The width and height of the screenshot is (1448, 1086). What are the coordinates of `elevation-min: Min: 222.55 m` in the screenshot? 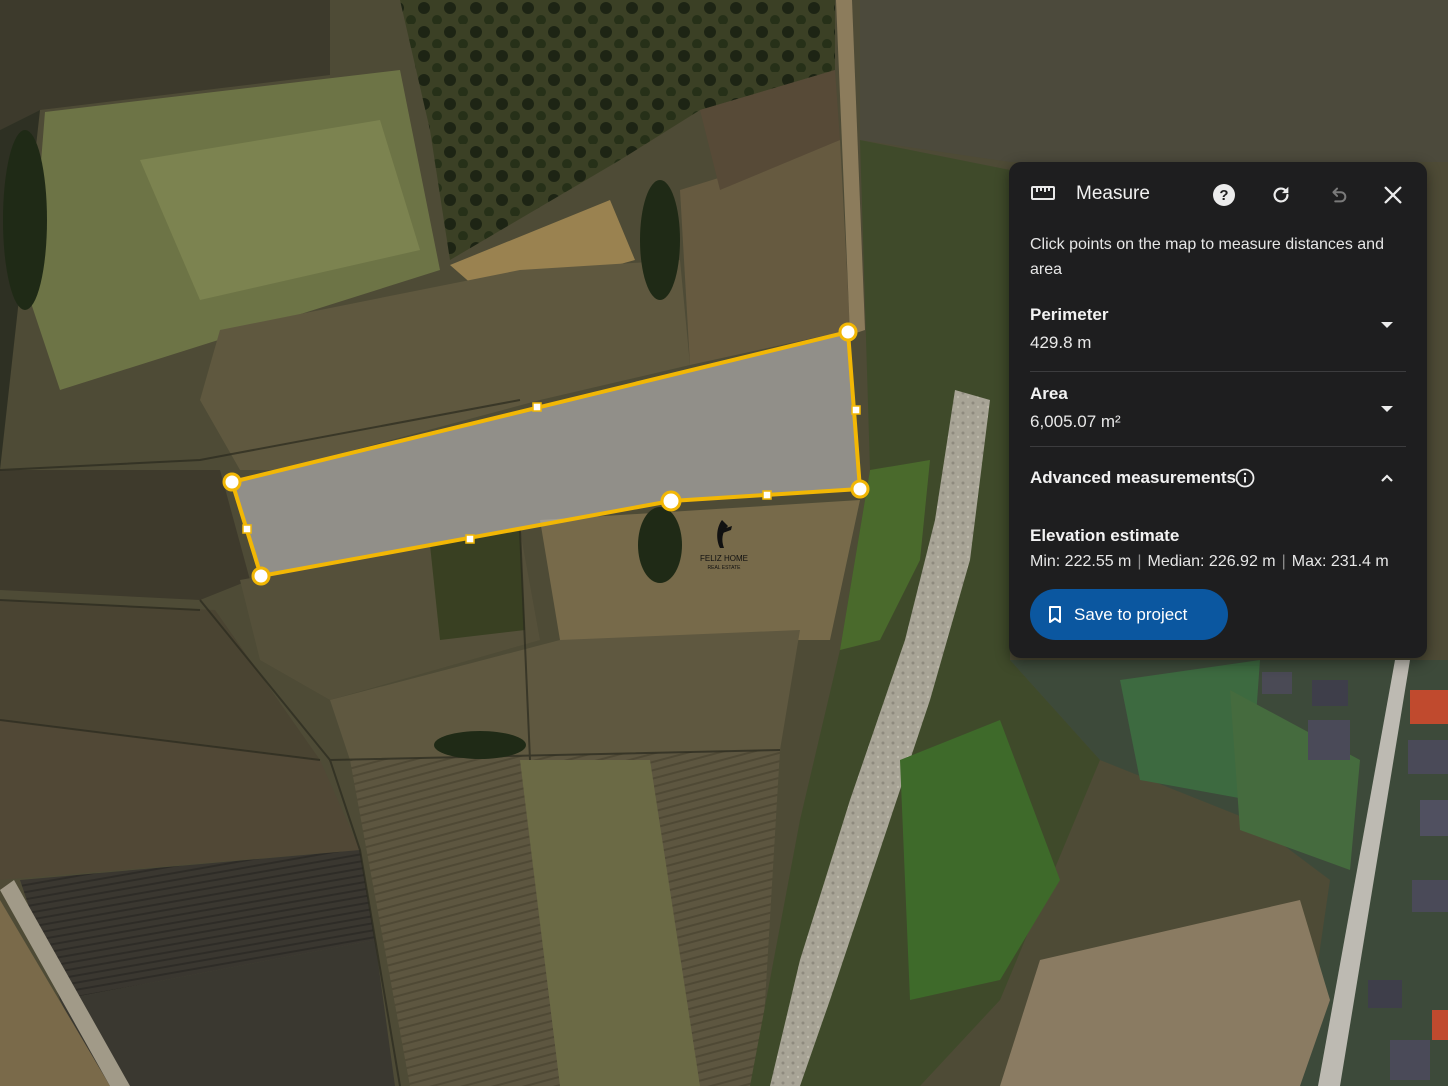 It's located at (1081, 561).